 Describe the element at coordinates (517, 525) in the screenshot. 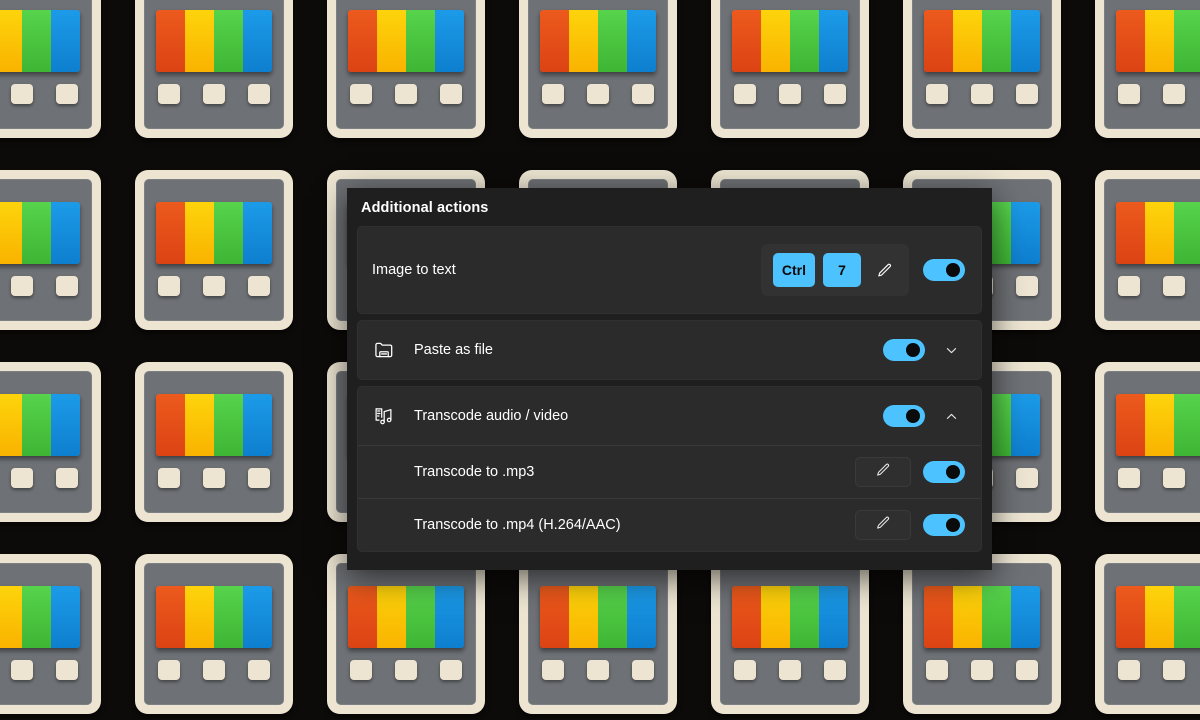

I see `setting-label-transcode-mp4: Transcode to .mp4 (H.264/AAC)` at that location.